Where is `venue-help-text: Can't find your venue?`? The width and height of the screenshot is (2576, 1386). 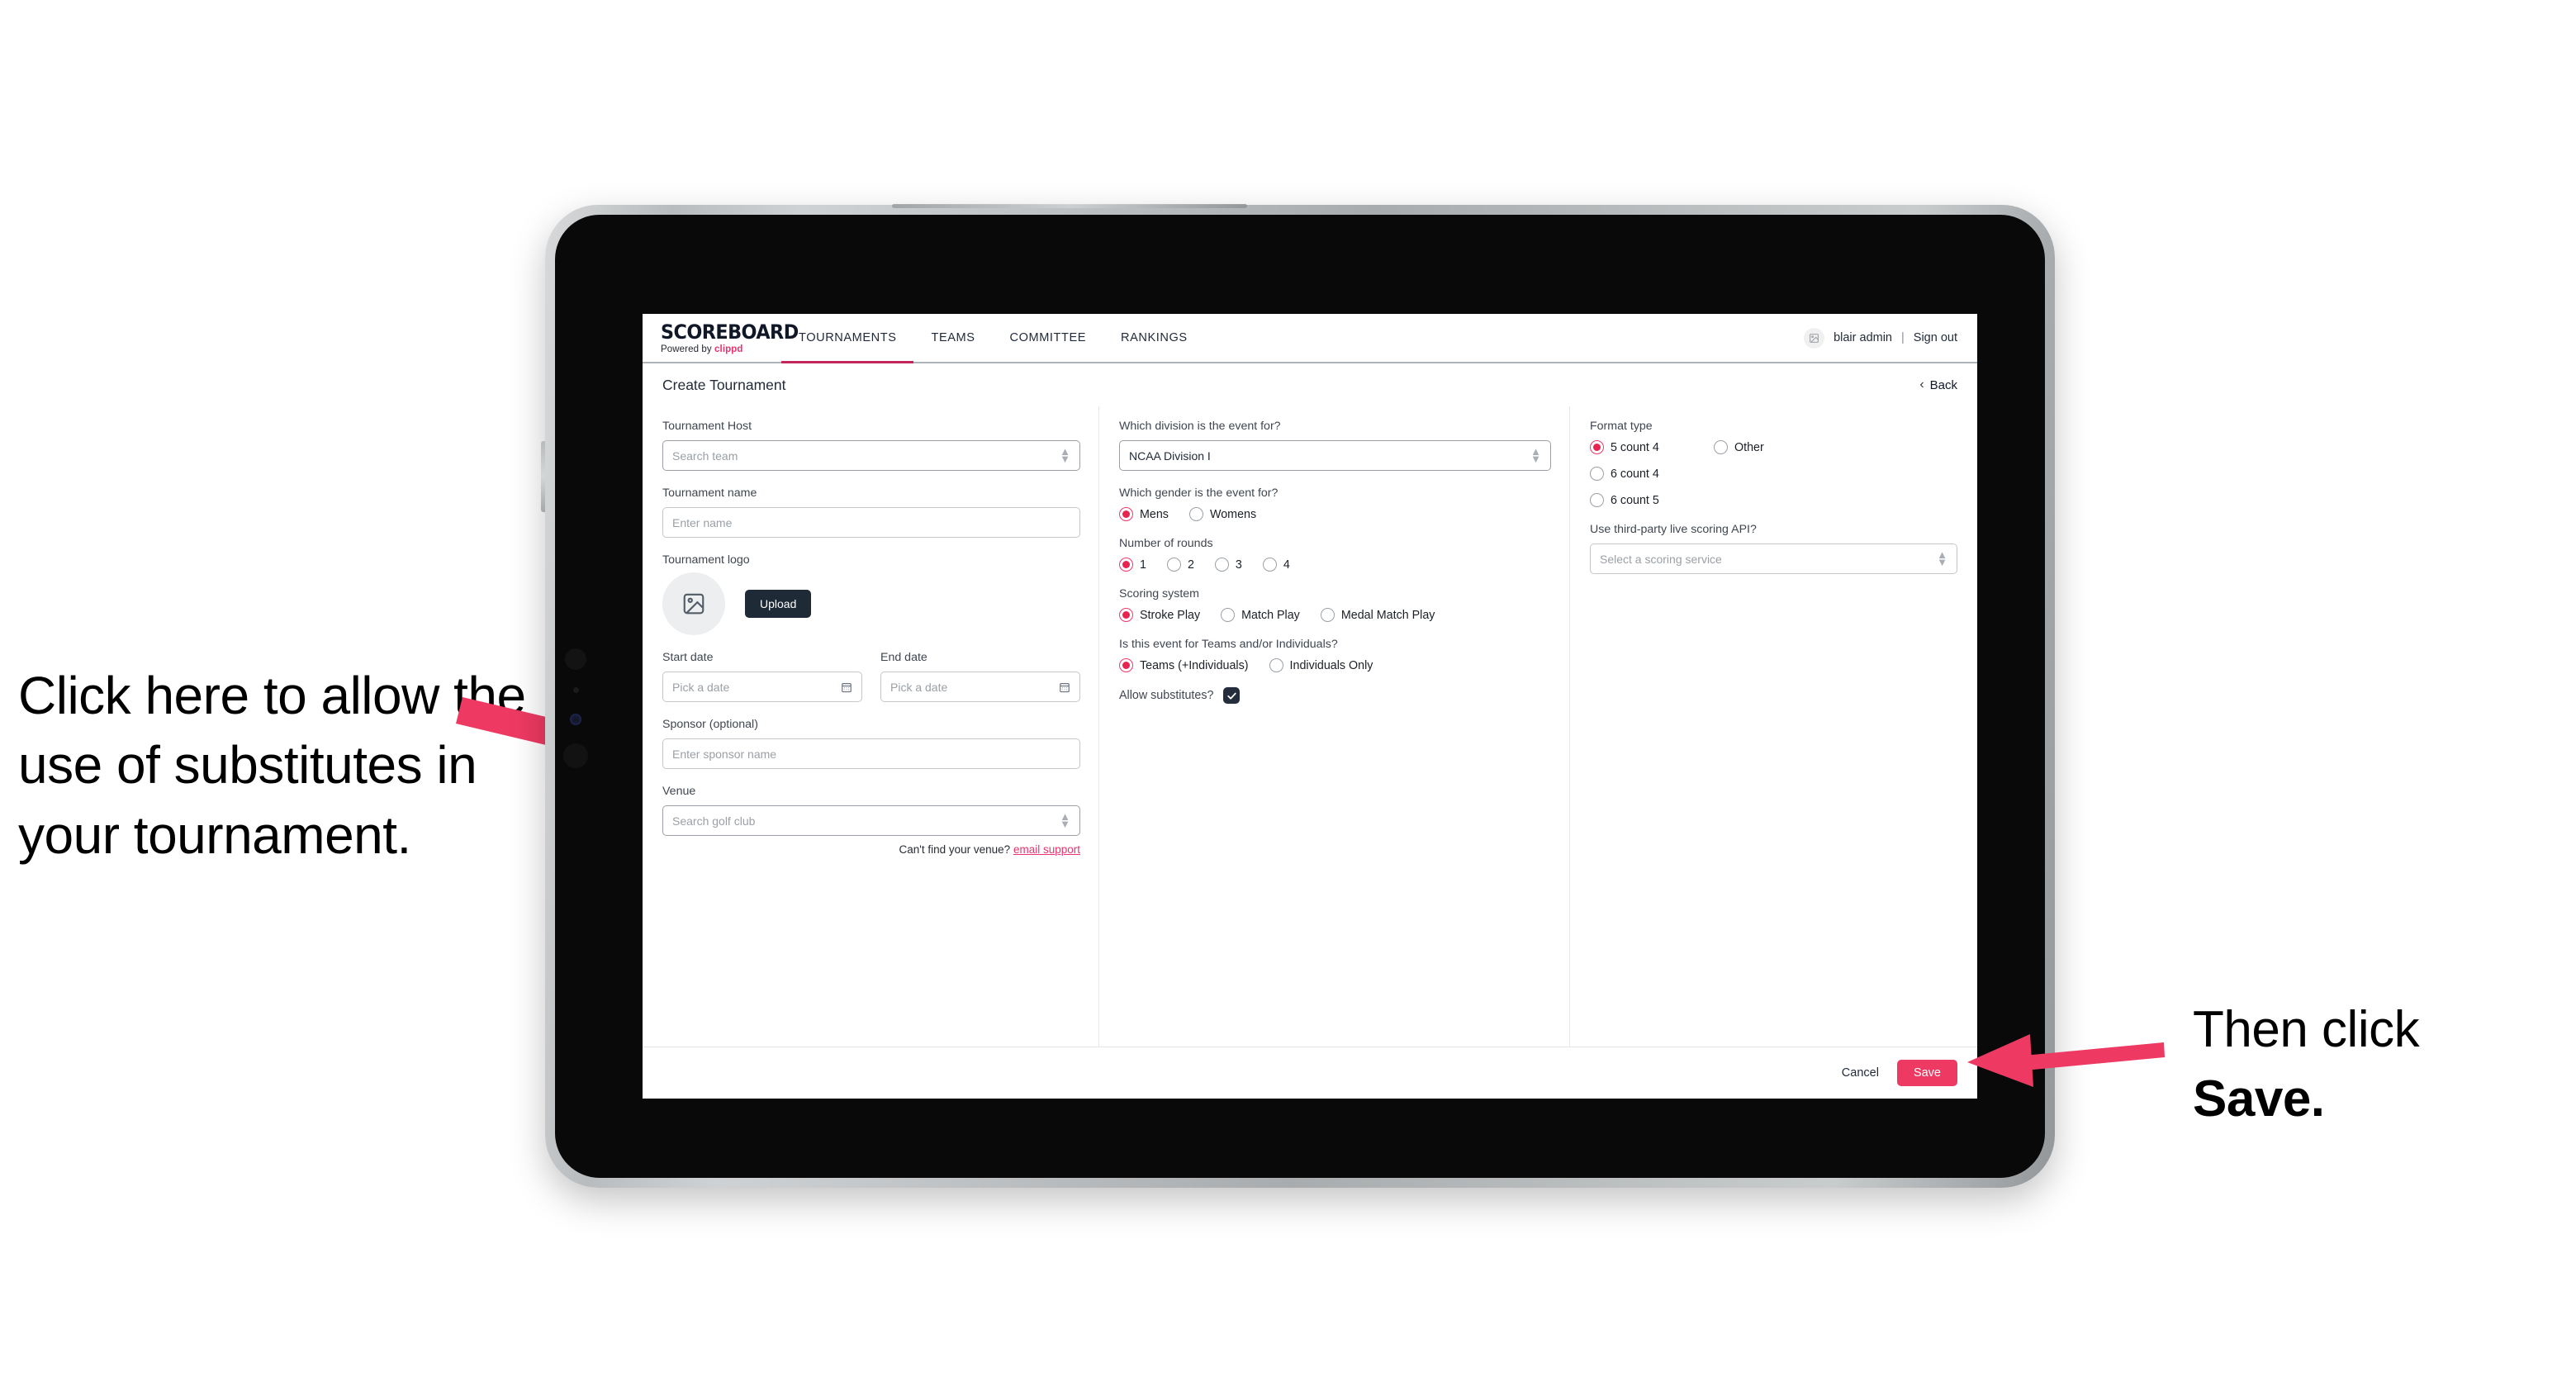
venue-help-text: Can't find your venue? is located at coordinates (955, 849).